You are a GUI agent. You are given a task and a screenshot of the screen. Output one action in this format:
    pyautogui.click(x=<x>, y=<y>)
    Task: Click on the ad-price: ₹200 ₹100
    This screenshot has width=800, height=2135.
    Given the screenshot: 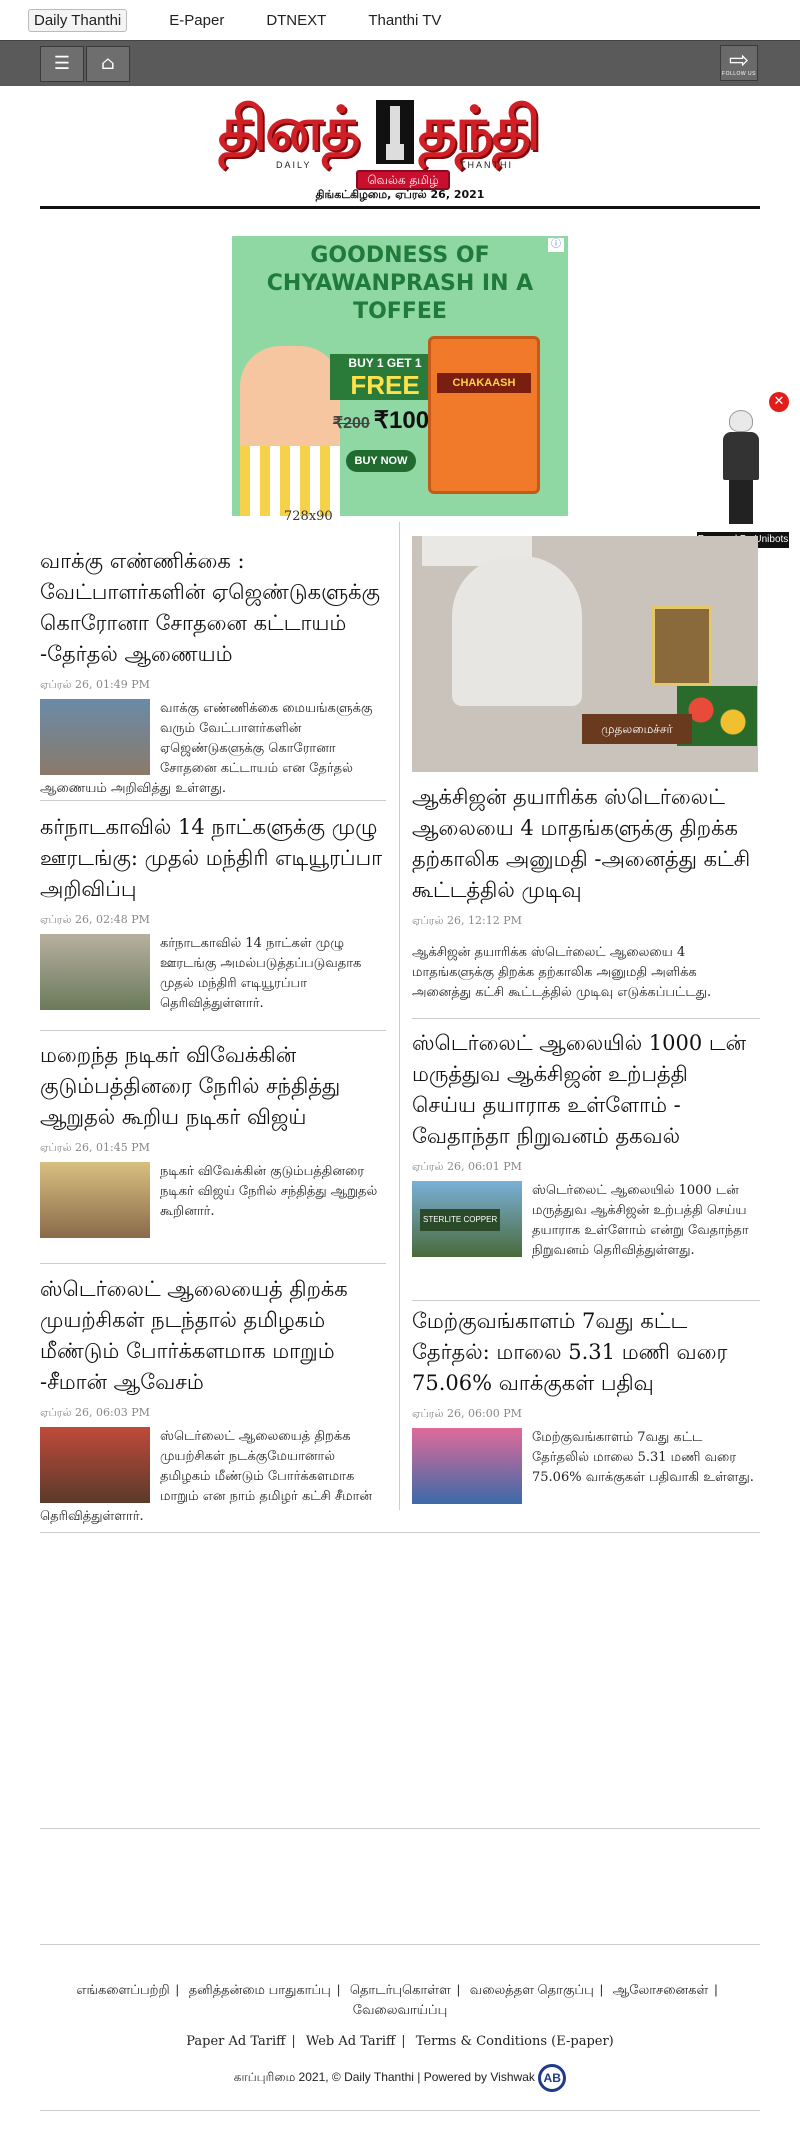 What is the action you would take?
    pyautogui.click(x=381, y=420)
    